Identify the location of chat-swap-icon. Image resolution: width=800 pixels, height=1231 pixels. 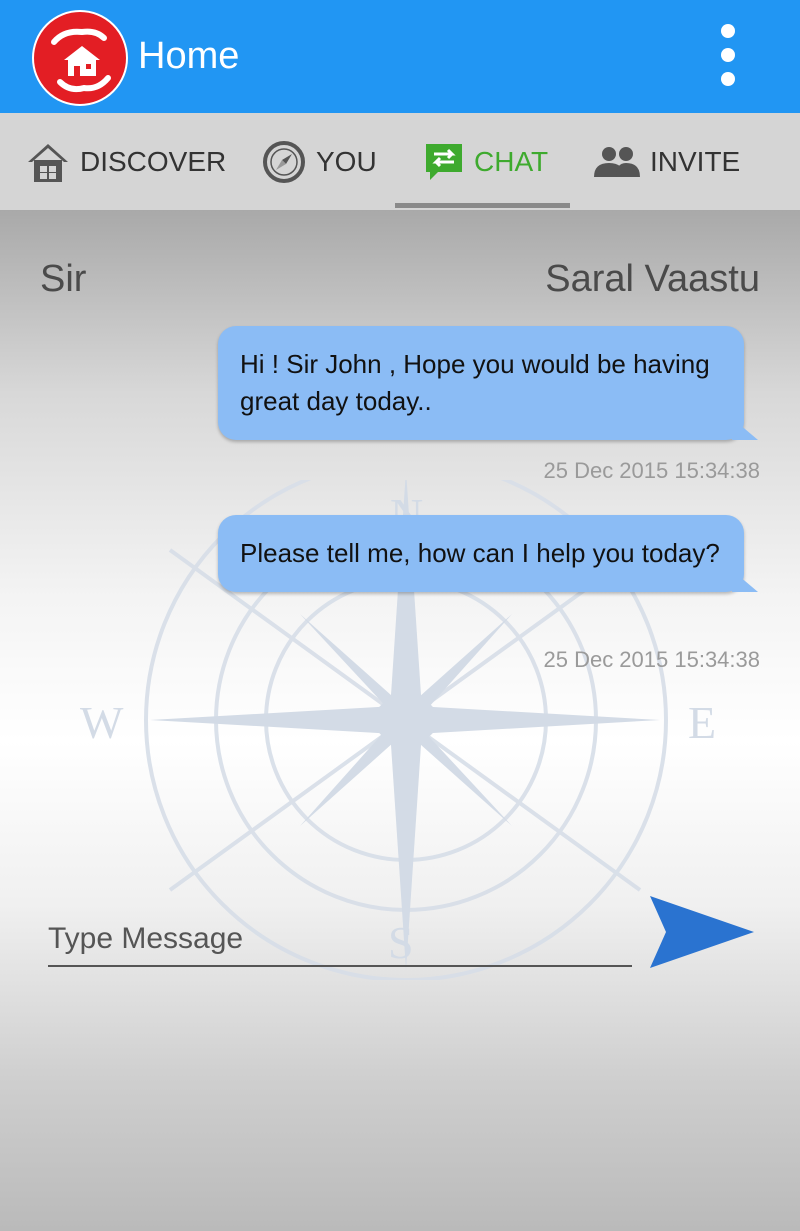
(444, 161).